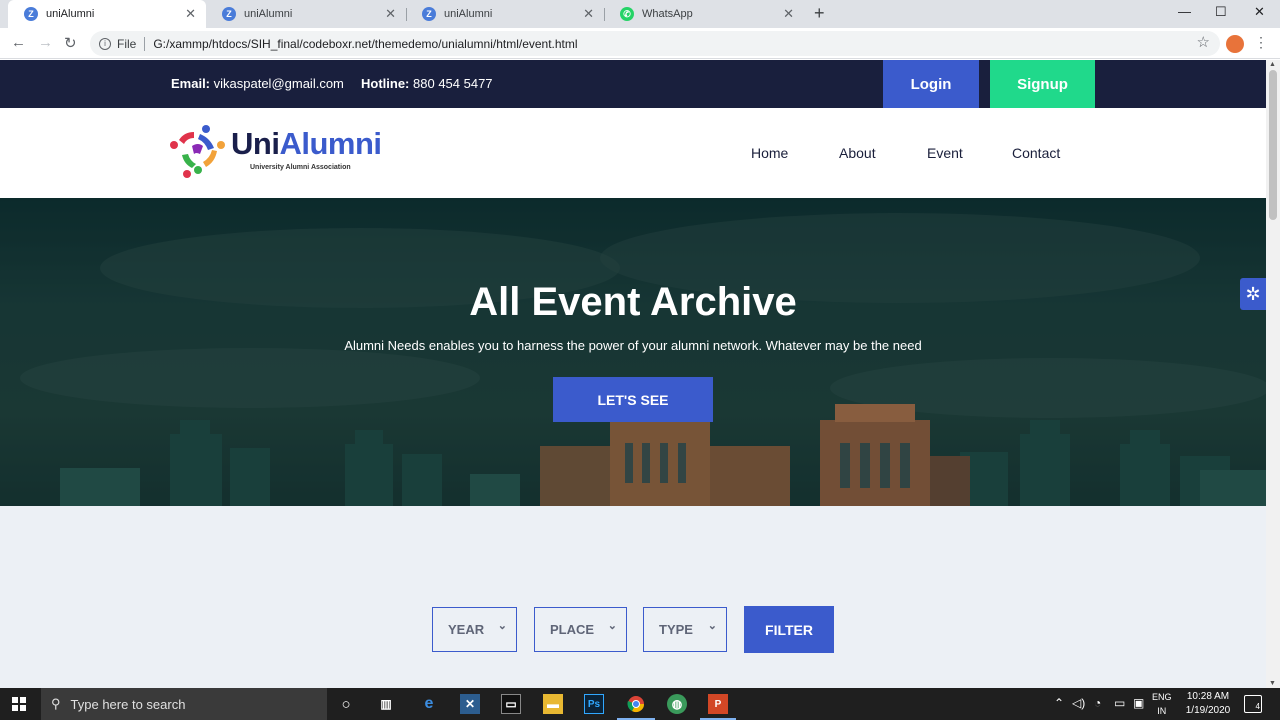 Image resolution: width=1280 pixels, height=720 pixels. What do you see at coordinates (667, 14) in the screenshot?
I see `tab-title: WhatsApp` at bounding box center [667, 14].